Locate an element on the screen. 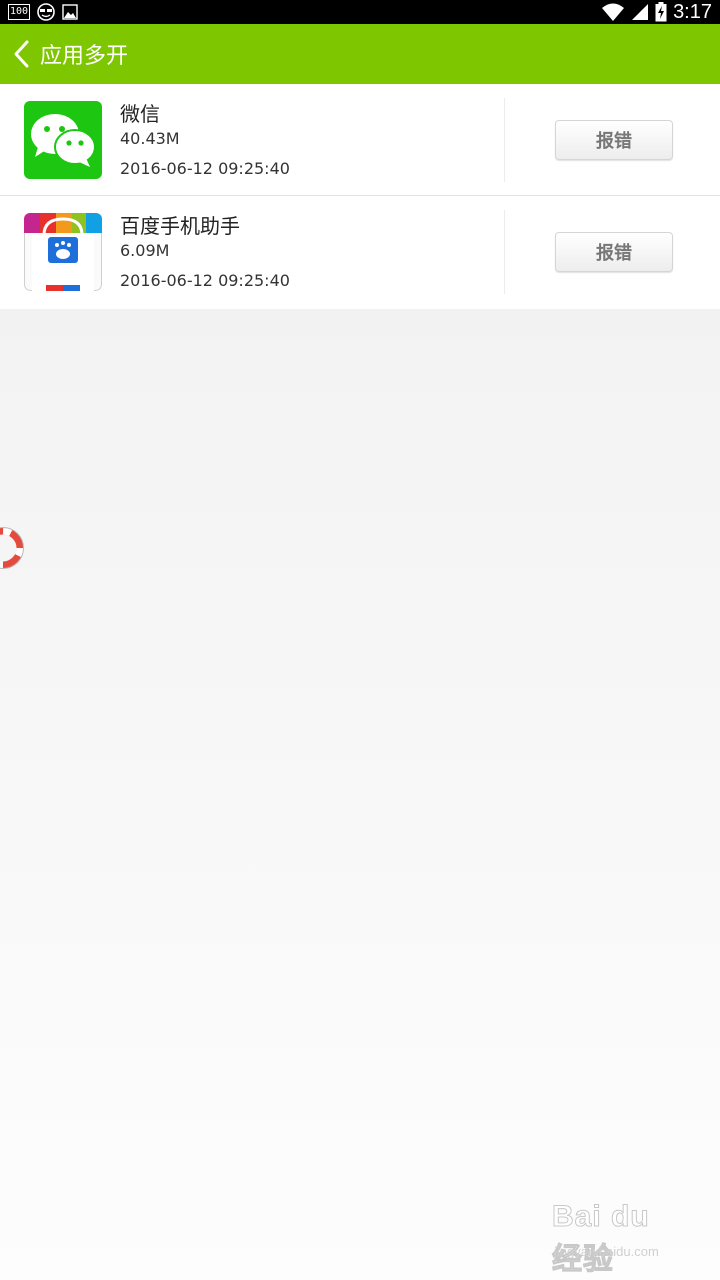 The height and width of the screenshot is (1280, 720). floating-help-button is located at coordinates (12, 548).